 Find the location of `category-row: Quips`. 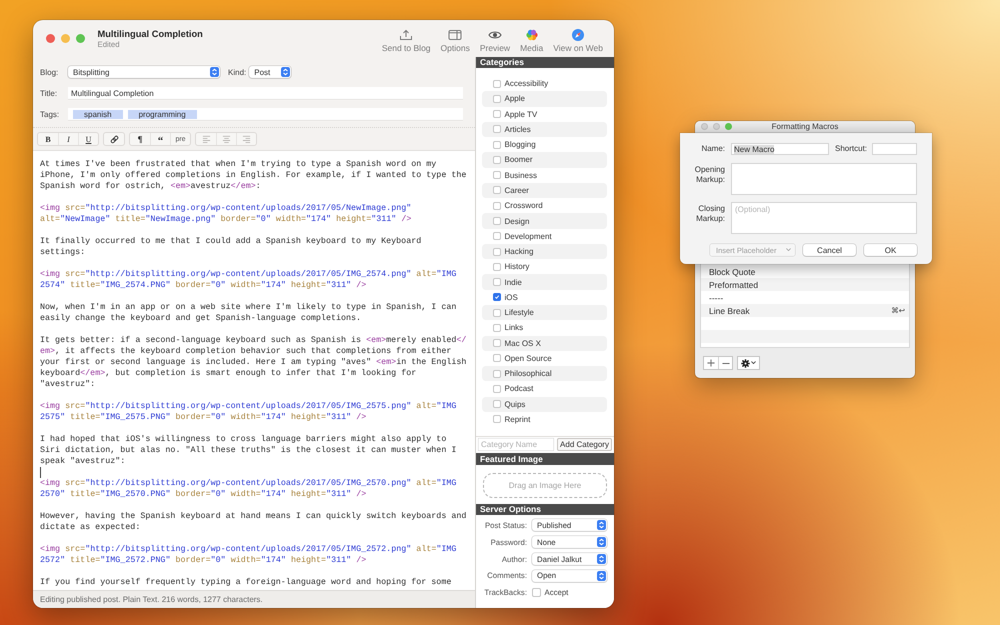

category-row: Quips is located at coordinates (544, 404).